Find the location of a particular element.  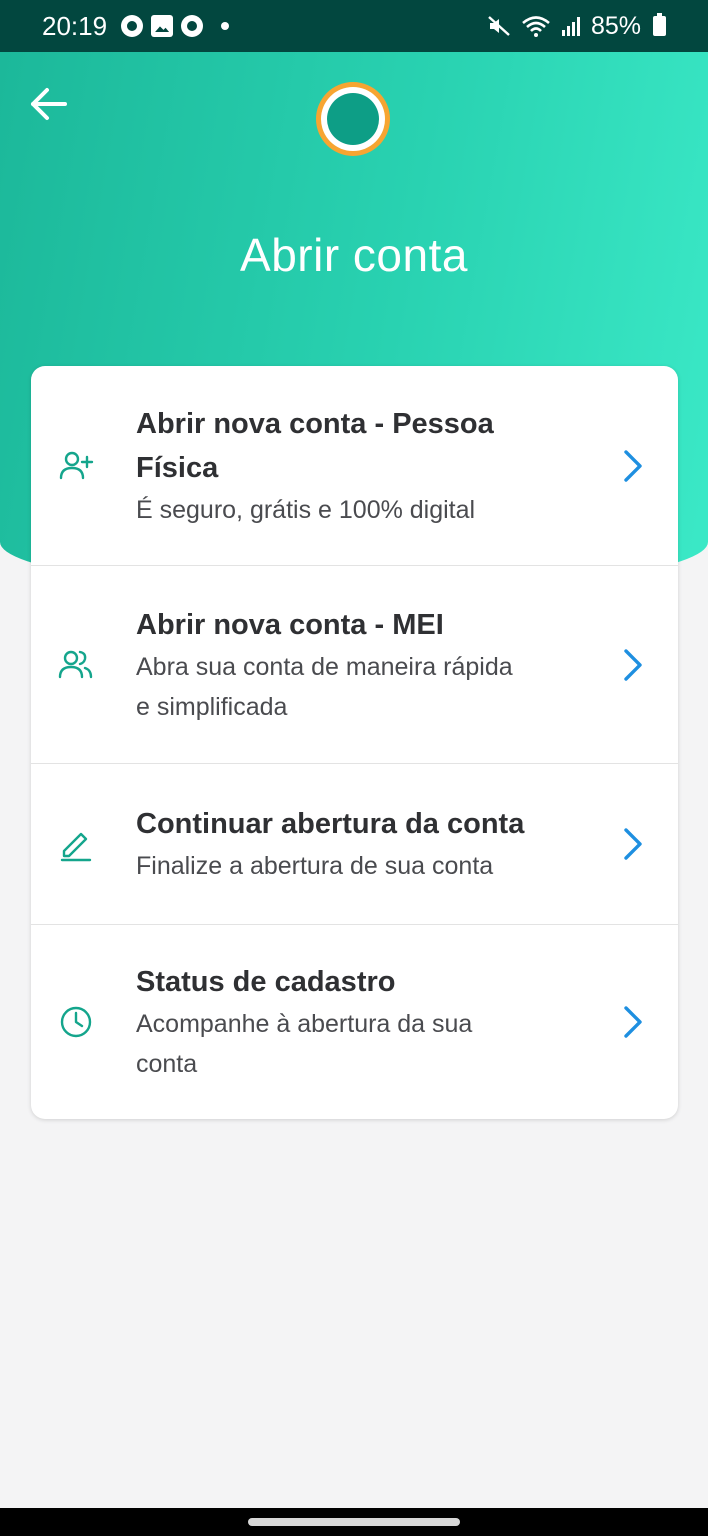

menu-item-title: Status de cadastro is located at coordinates (266, 982).